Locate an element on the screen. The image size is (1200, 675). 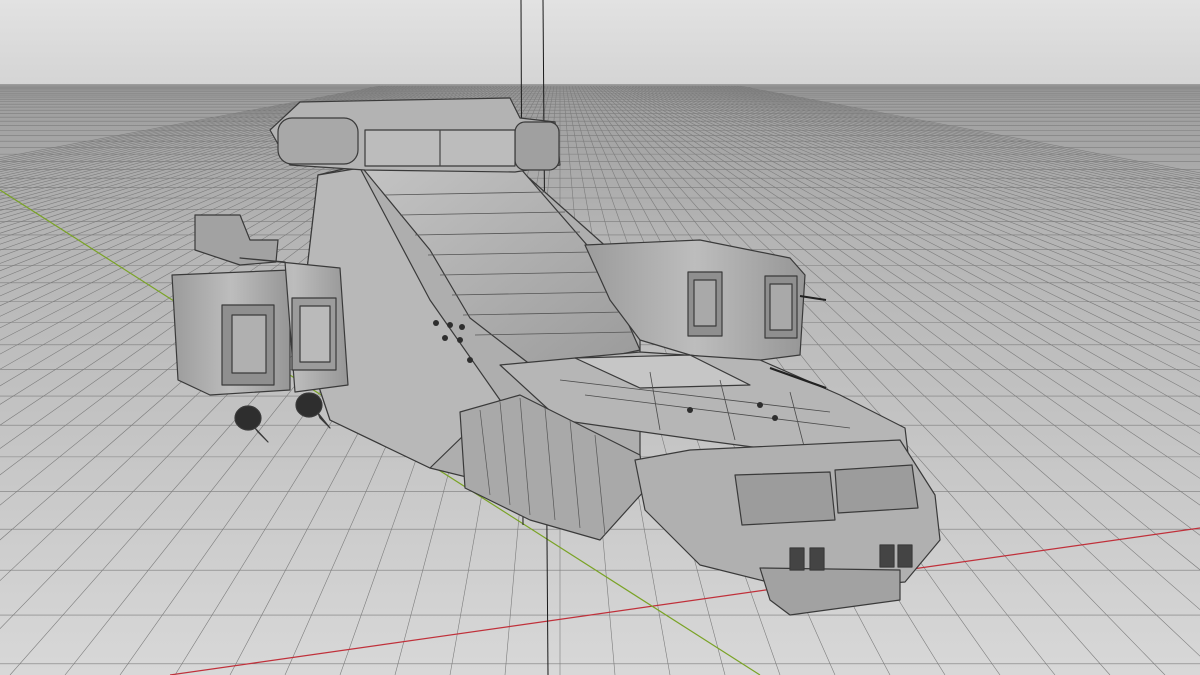
right-pod-panel-b-inner is located at coordinates (781, 307).